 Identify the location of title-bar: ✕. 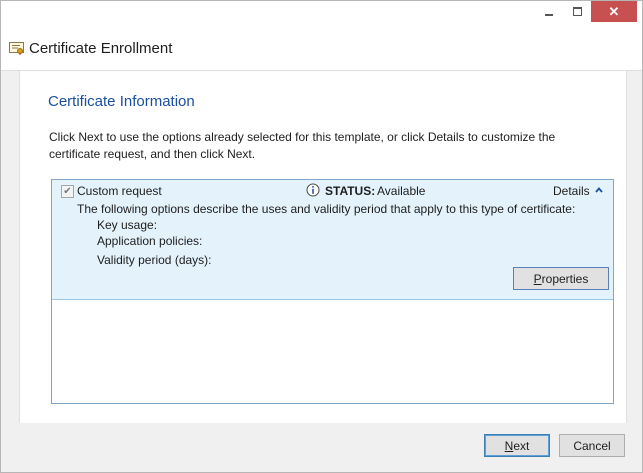
(321, 15).